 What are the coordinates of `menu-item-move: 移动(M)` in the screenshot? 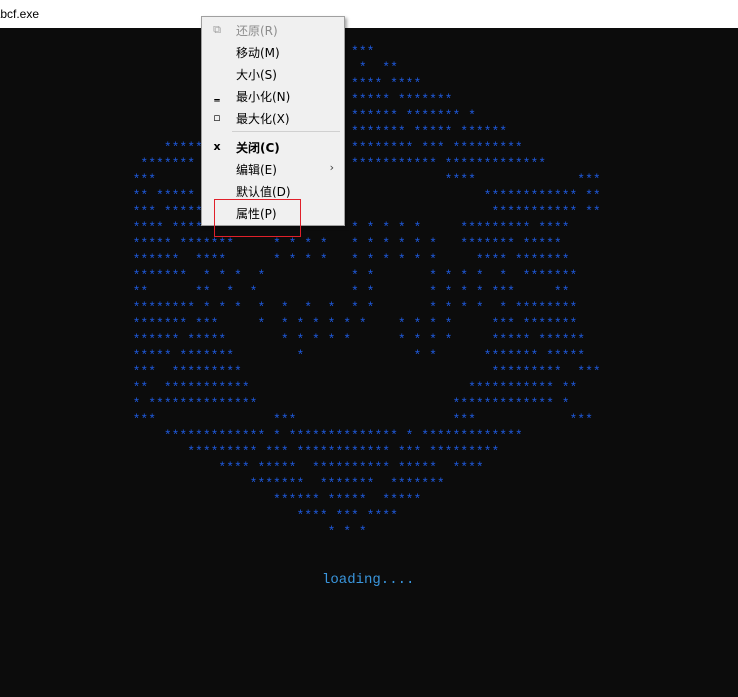 It's located at (273, 52).